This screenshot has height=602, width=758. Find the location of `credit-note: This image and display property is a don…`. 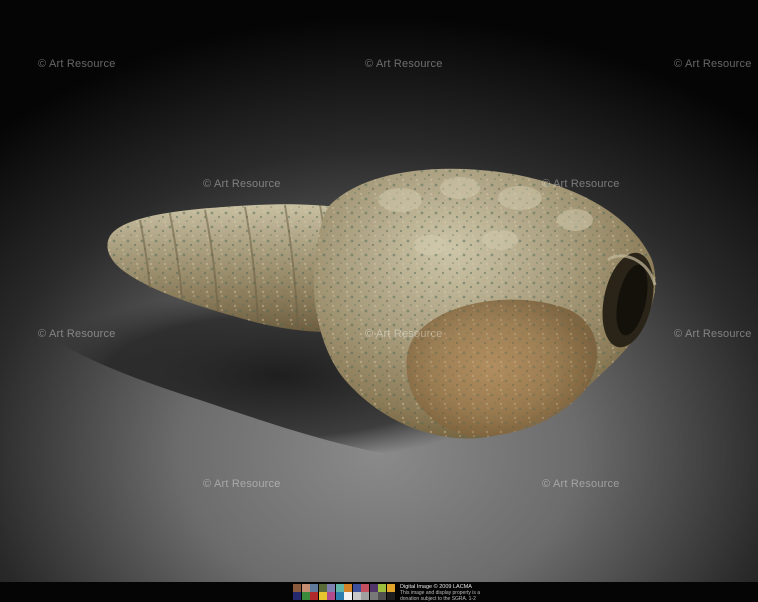

credit-note: This image and display property is a don… is located at coordinates (440, 596).